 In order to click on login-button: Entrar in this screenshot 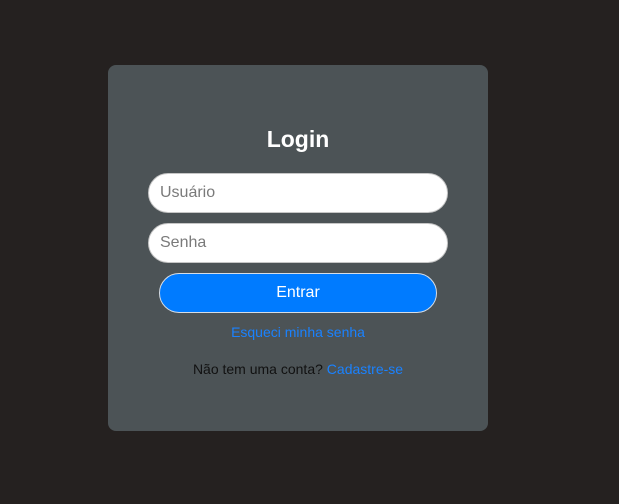, I will do `click(298, 293)`.